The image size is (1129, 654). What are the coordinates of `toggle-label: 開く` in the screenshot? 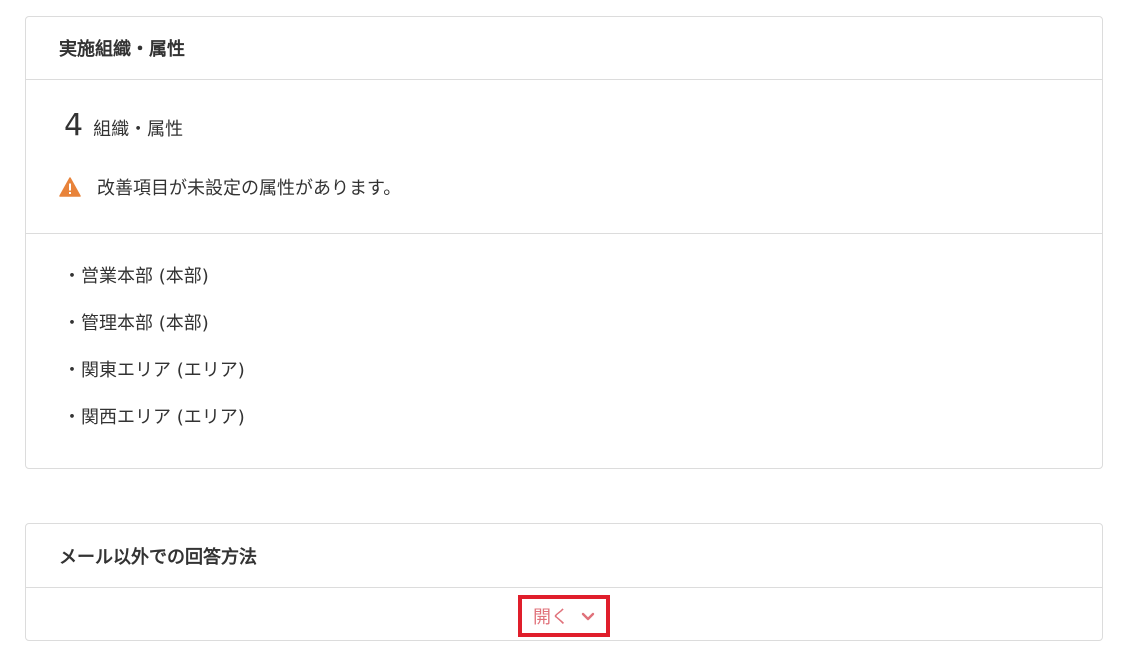 It's located at (551, 617).